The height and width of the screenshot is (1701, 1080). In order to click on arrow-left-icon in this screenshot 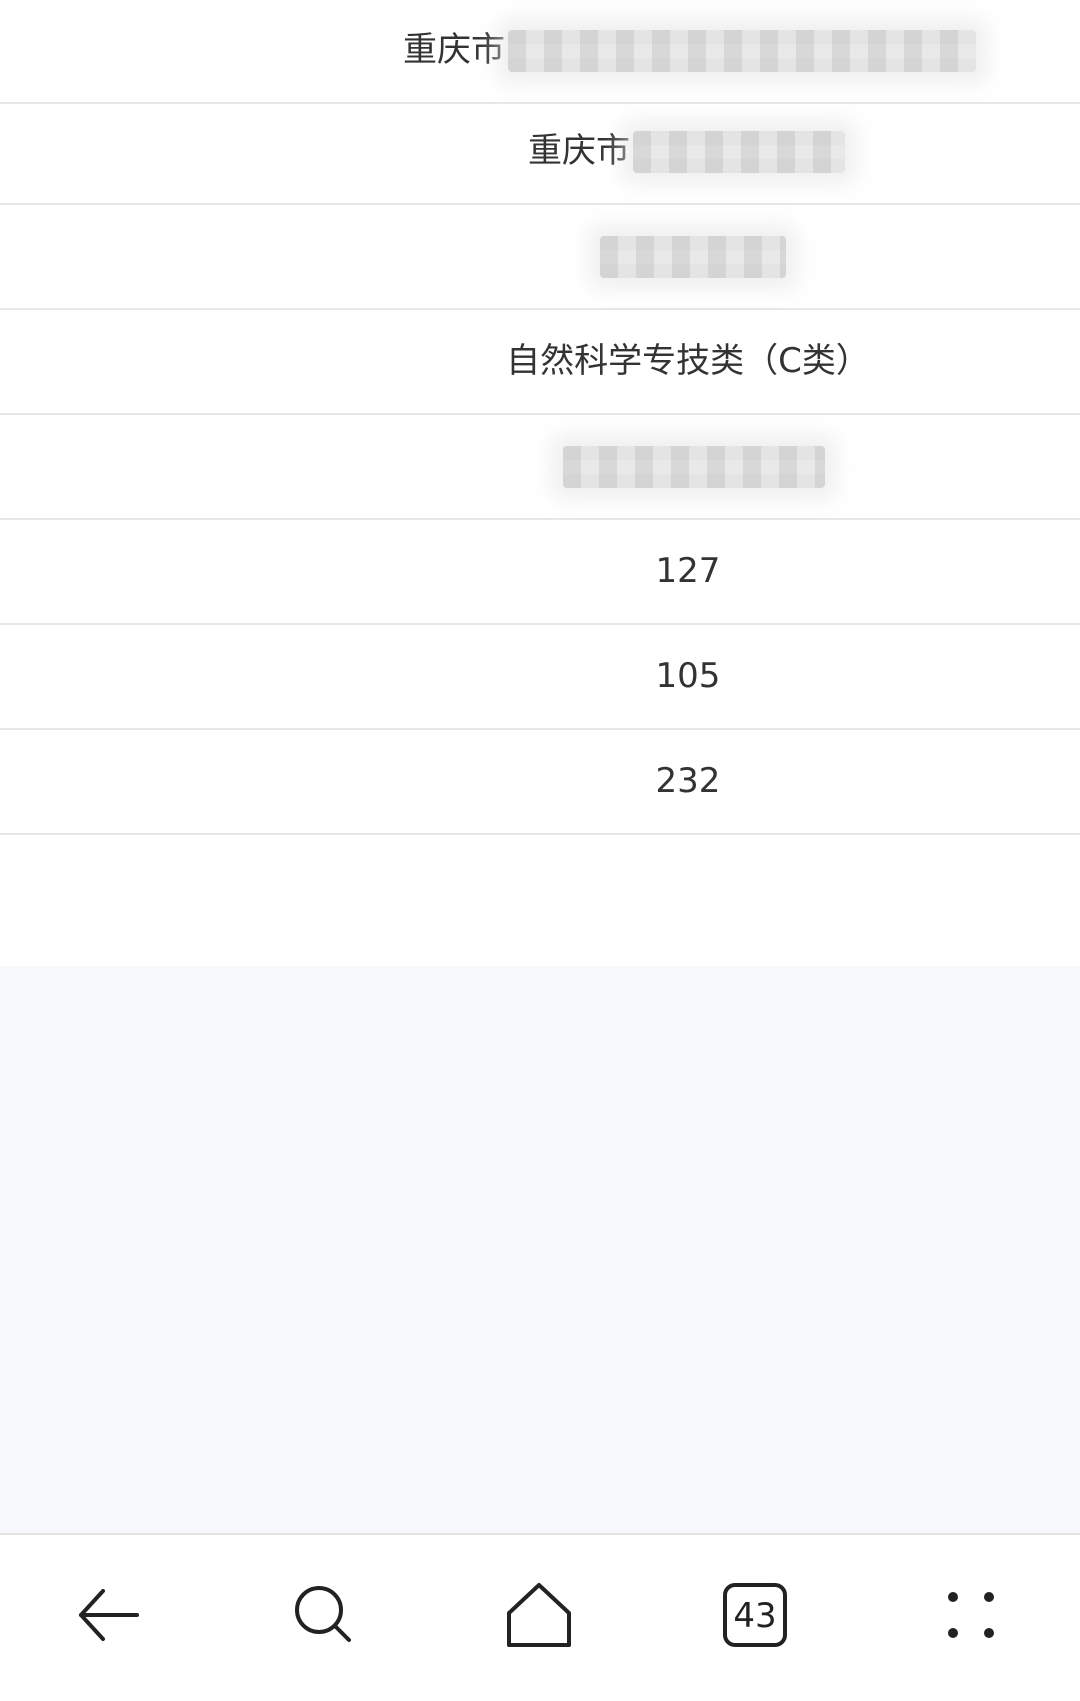, I will do `click(109, 1615)`.